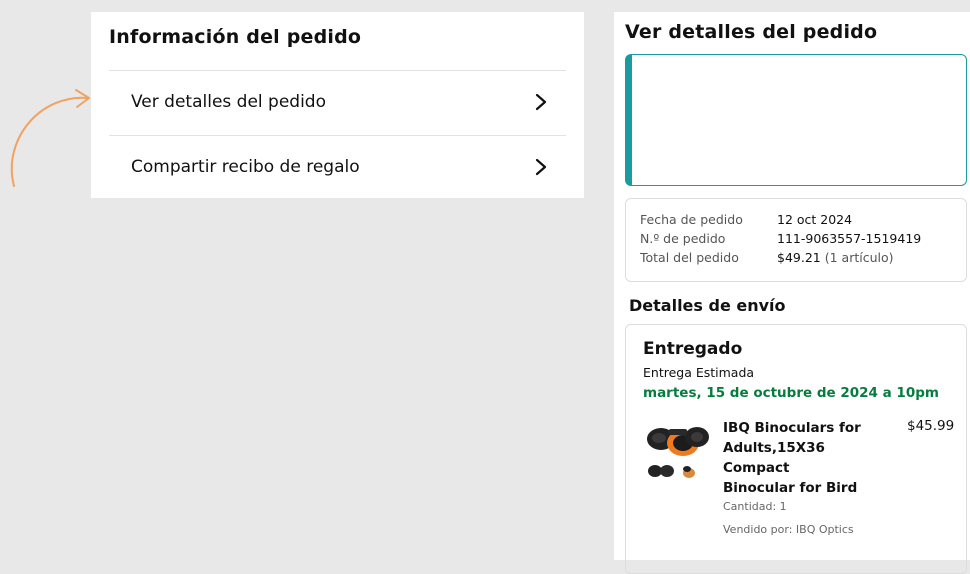  What do you see at coordinates (683, 238) in the screenshot?
I see `order-number-label: N.º de pedido` at bounding box center [683, 238].